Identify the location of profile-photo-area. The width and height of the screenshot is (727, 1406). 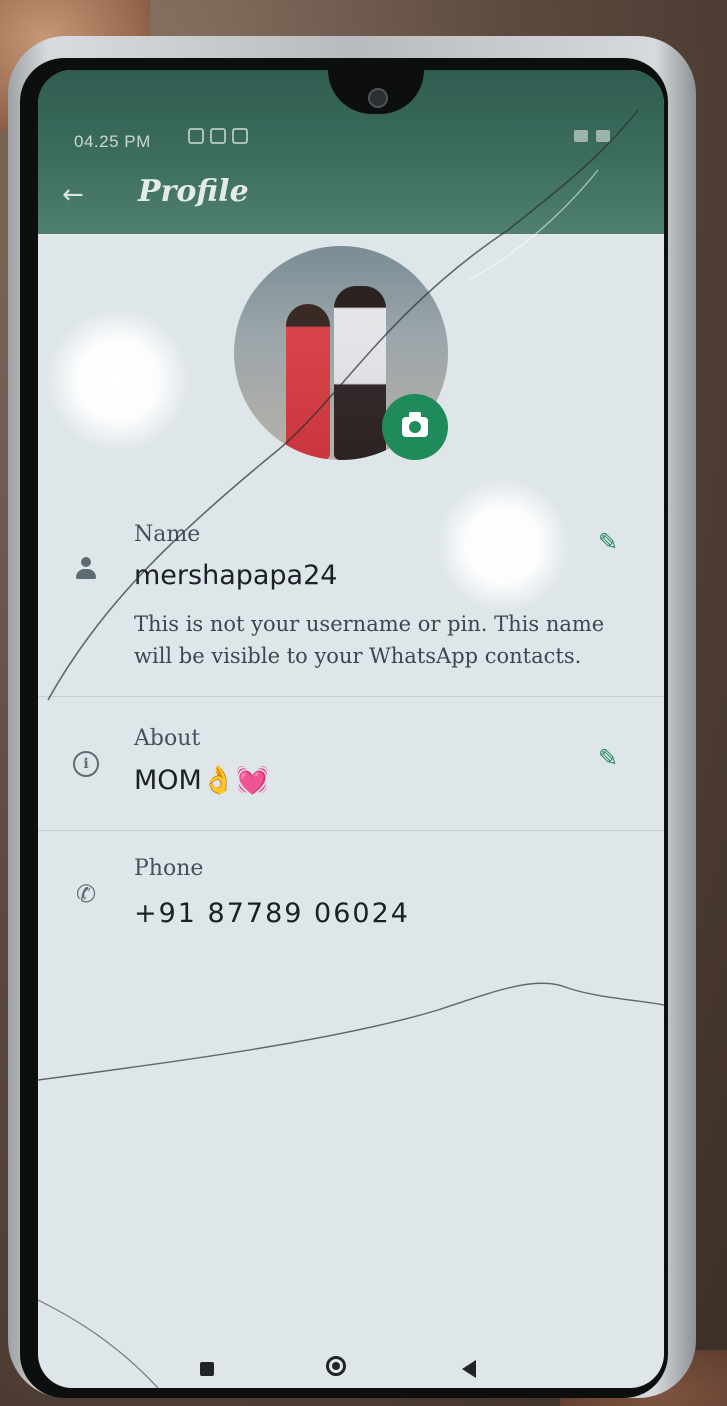
(341, 353).